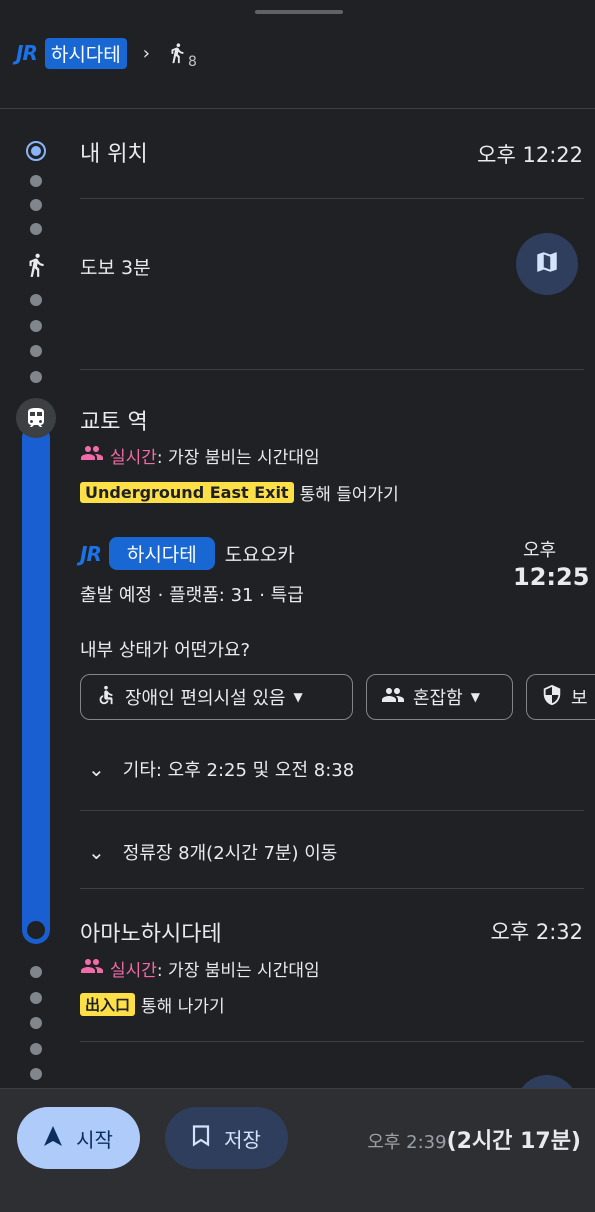 Image resolution: width=595 pixels, height=1212 pixels. What do you see at coordinates (36, 418) in the screenshot?
I see `train-icon` at bounding box center [36, 418].